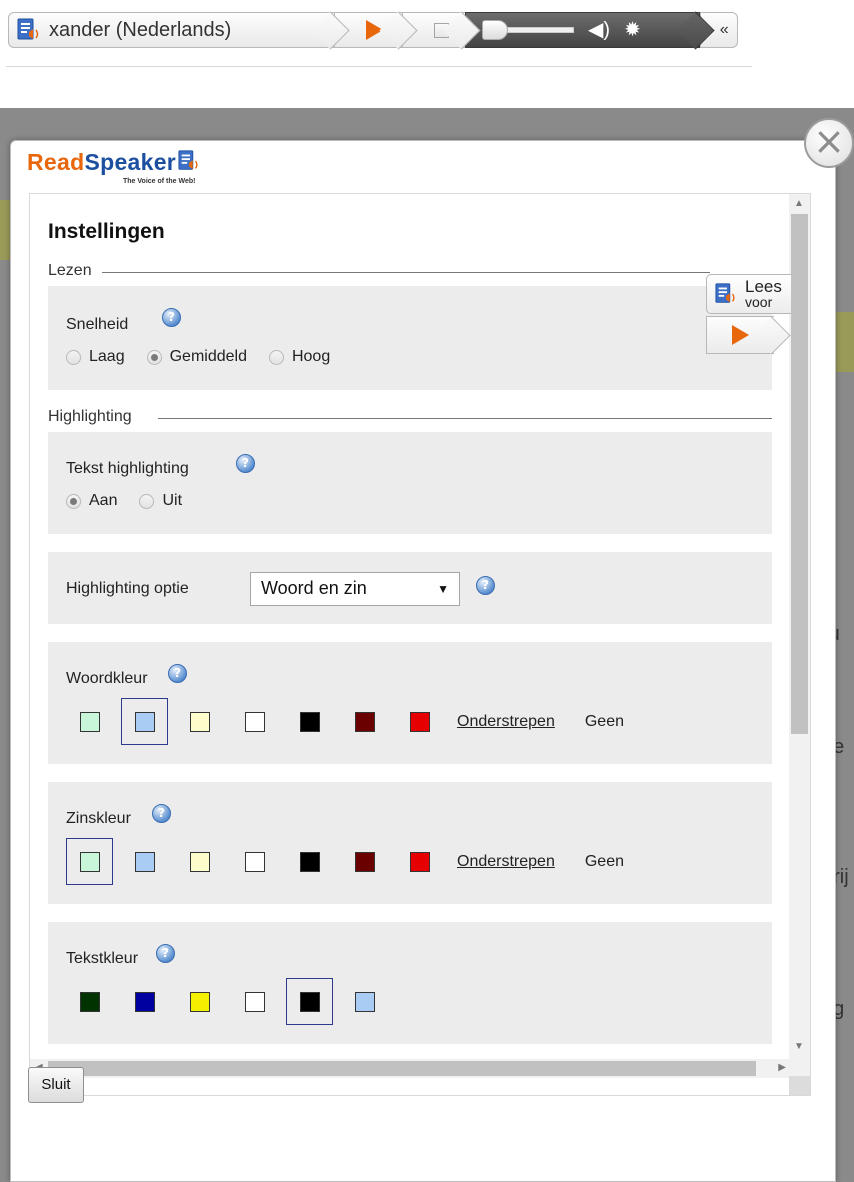 This screenshot has width=854, height=1182. I want to click on close-icon: ×, so click(829, 143).